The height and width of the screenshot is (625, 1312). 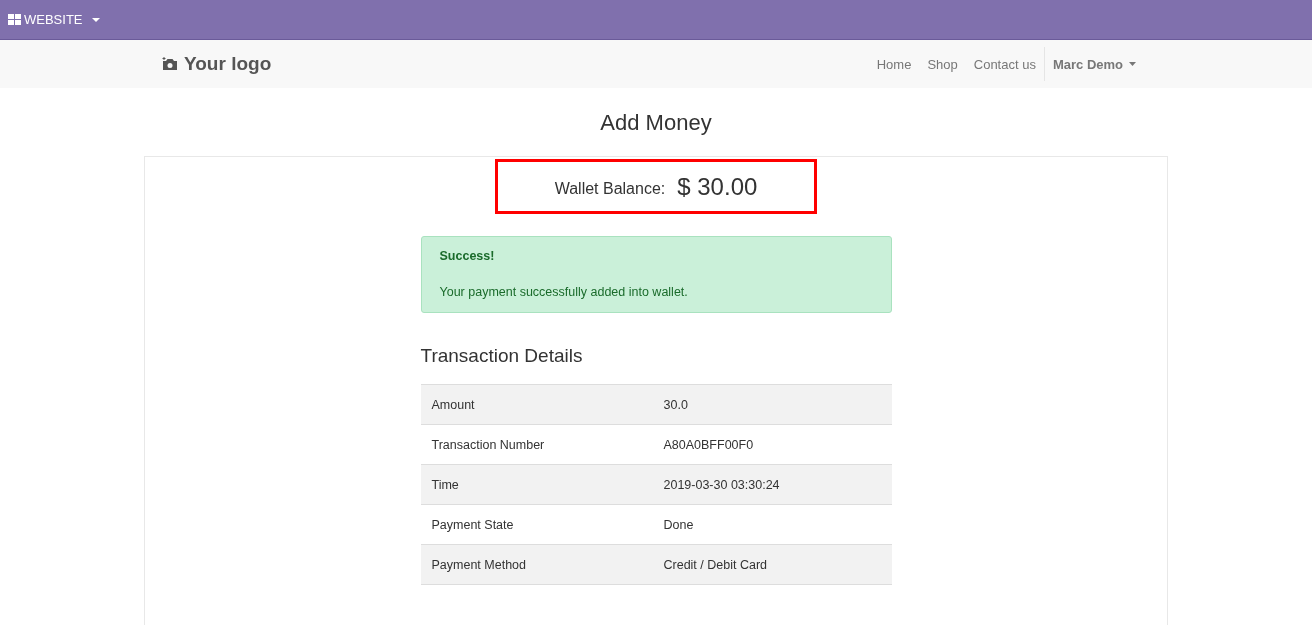 I want to click on nav-link: Contact us, so click(x=1004, y=64).